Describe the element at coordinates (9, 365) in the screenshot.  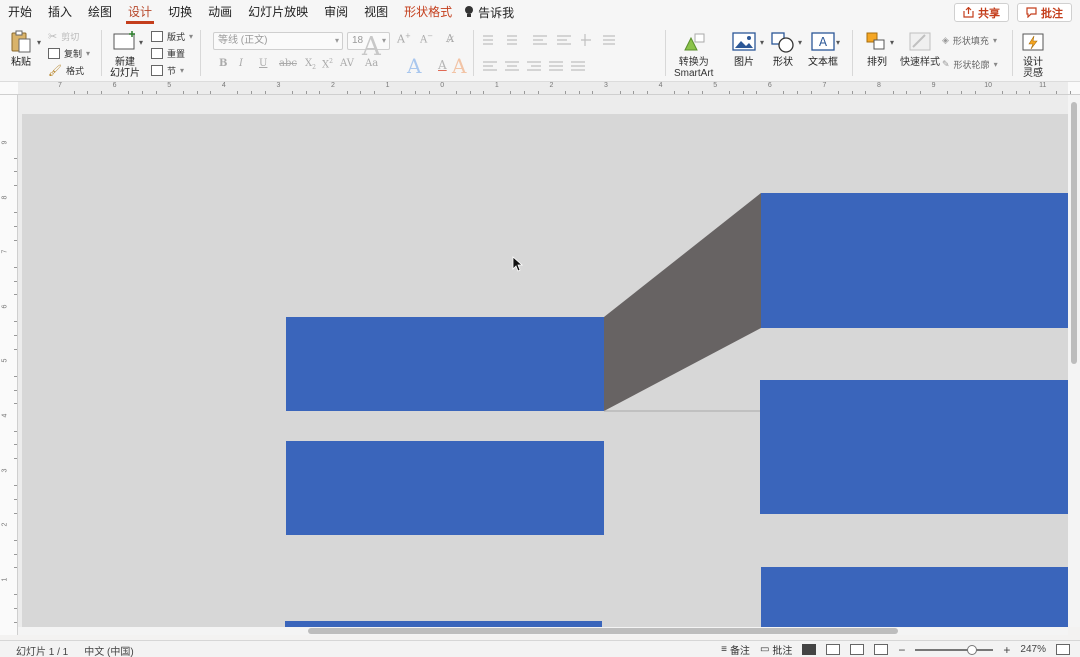
I see `vertical-ruler: 9 8 7 6 5 4 3 2 1` at that location.